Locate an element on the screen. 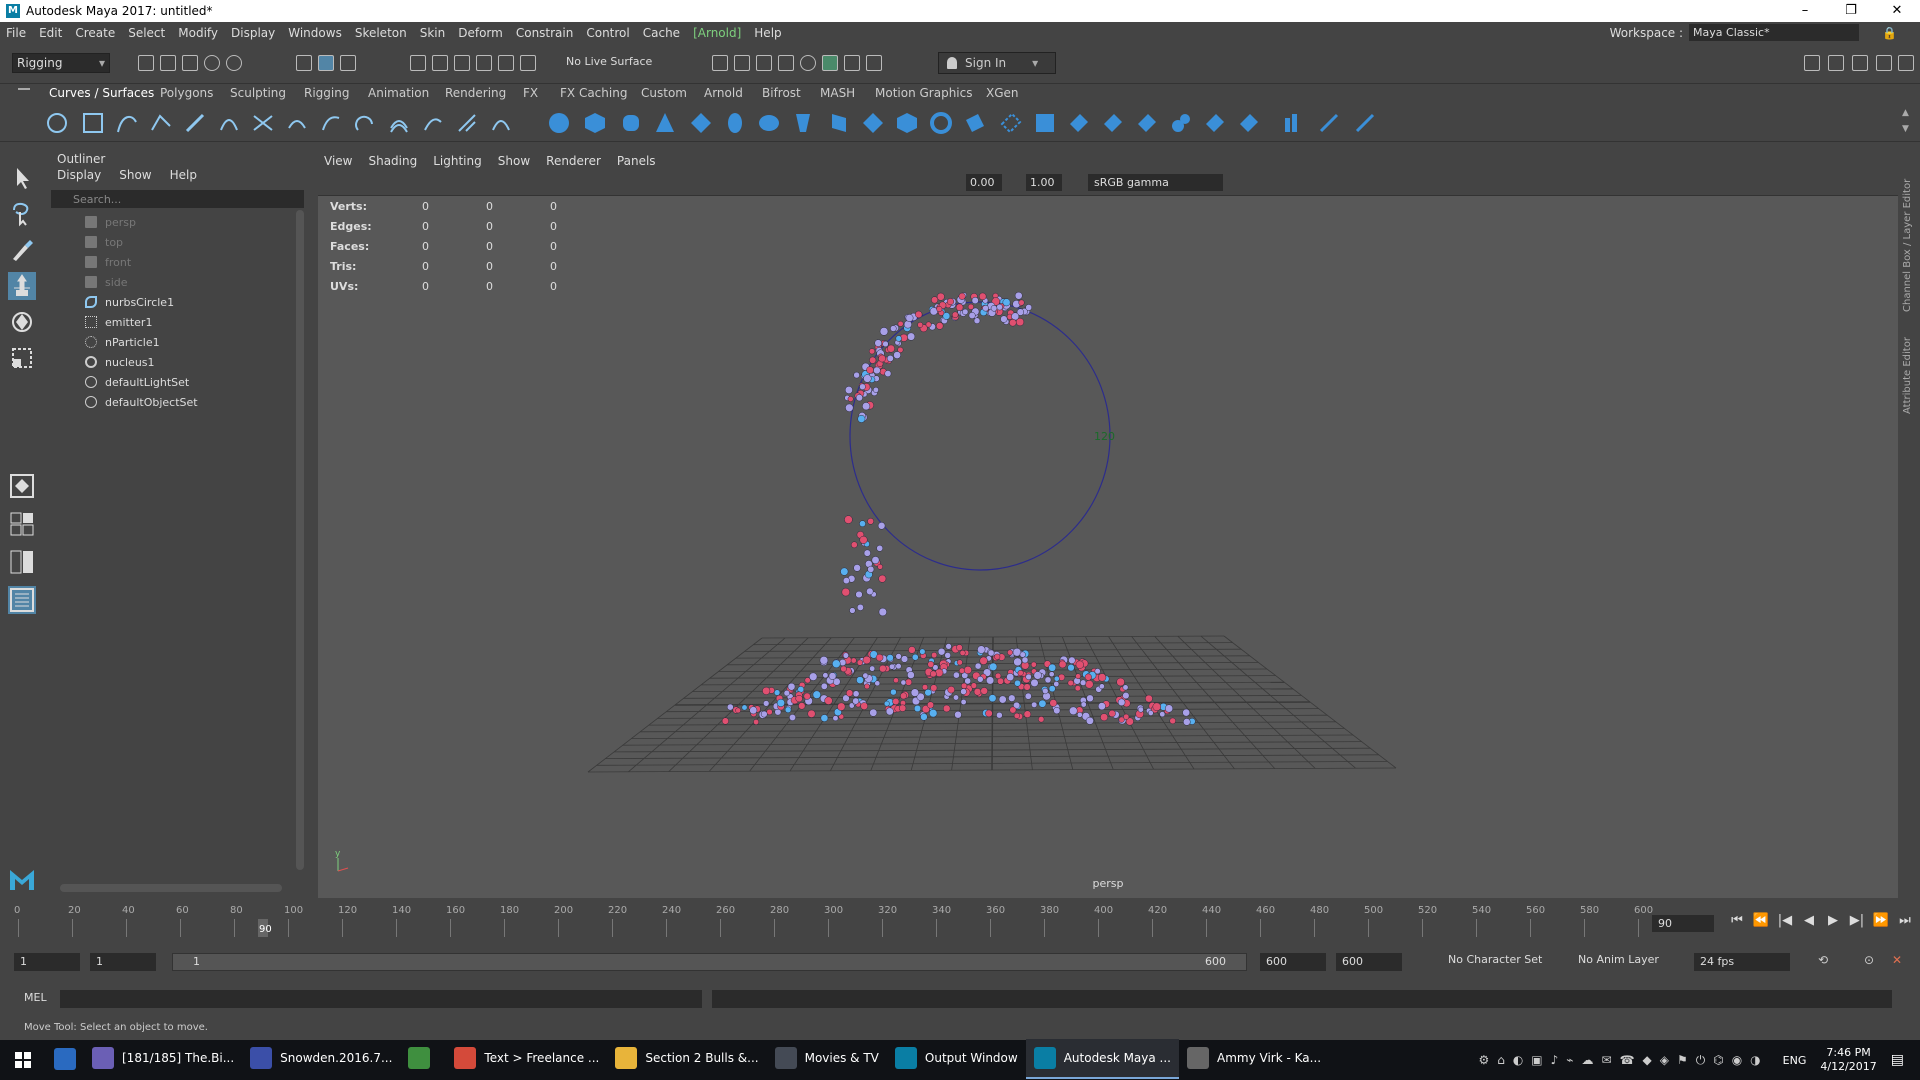 This screenshot has width=1920, height=1080. taskbar-task is located at coordinates (423, 1059).